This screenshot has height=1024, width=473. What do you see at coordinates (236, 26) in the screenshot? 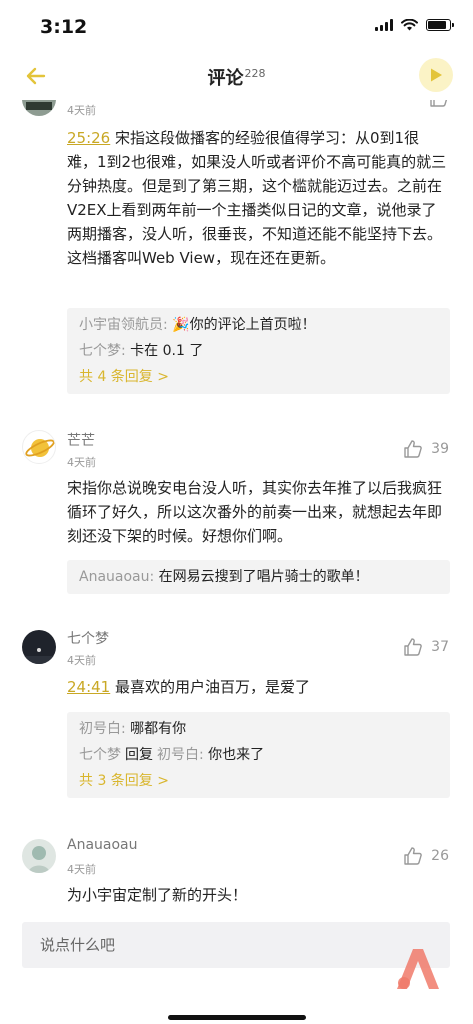
I see `status-bar: 3:12` at bounding box center [236, 26].